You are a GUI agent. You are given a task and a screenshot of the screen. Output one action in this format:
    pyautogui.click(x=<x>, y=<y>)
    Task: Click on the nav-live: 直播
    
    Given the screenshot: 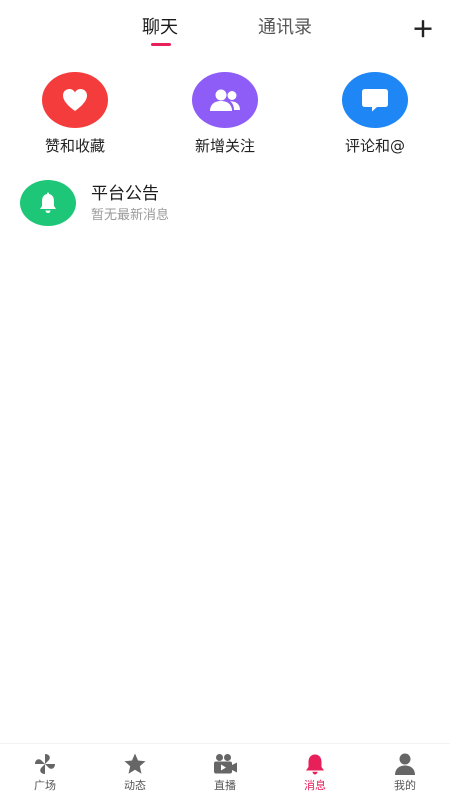 What is the action you would take?
    pyautogui.click(x=225, y=772)
    